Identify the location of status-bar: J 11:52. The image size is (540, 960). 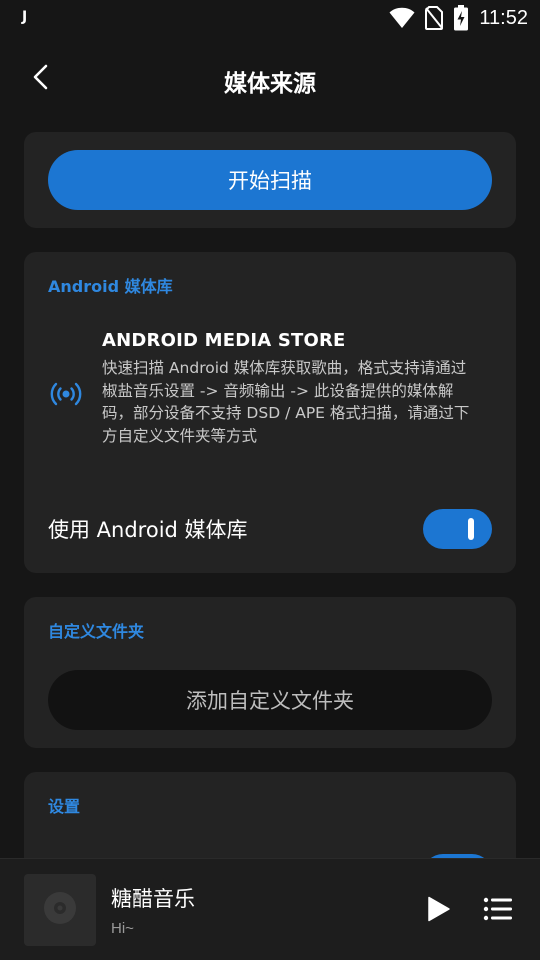
(270, 18).